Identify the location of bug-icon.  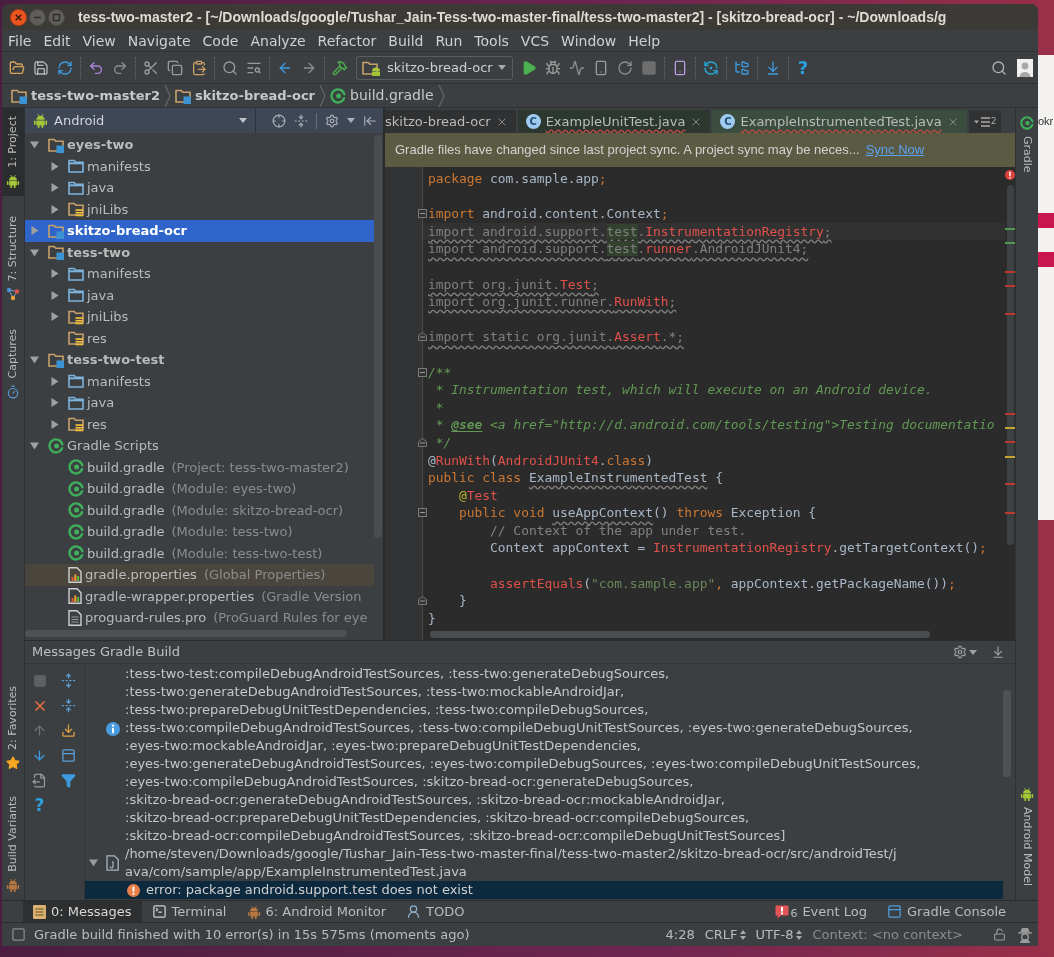
(552, 67).